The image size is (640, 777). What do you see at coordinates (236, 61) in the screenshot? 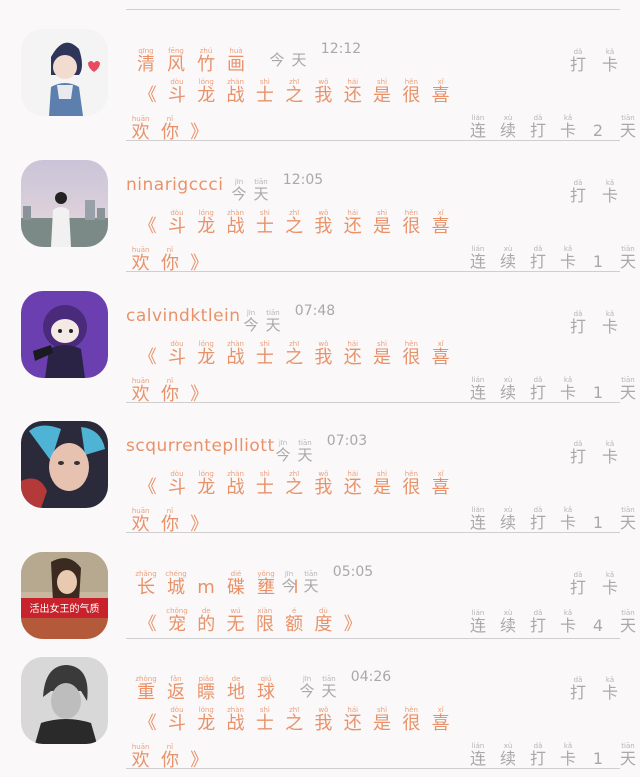
I see `ruby-char: huà 画` at bounding box center [236, 61].